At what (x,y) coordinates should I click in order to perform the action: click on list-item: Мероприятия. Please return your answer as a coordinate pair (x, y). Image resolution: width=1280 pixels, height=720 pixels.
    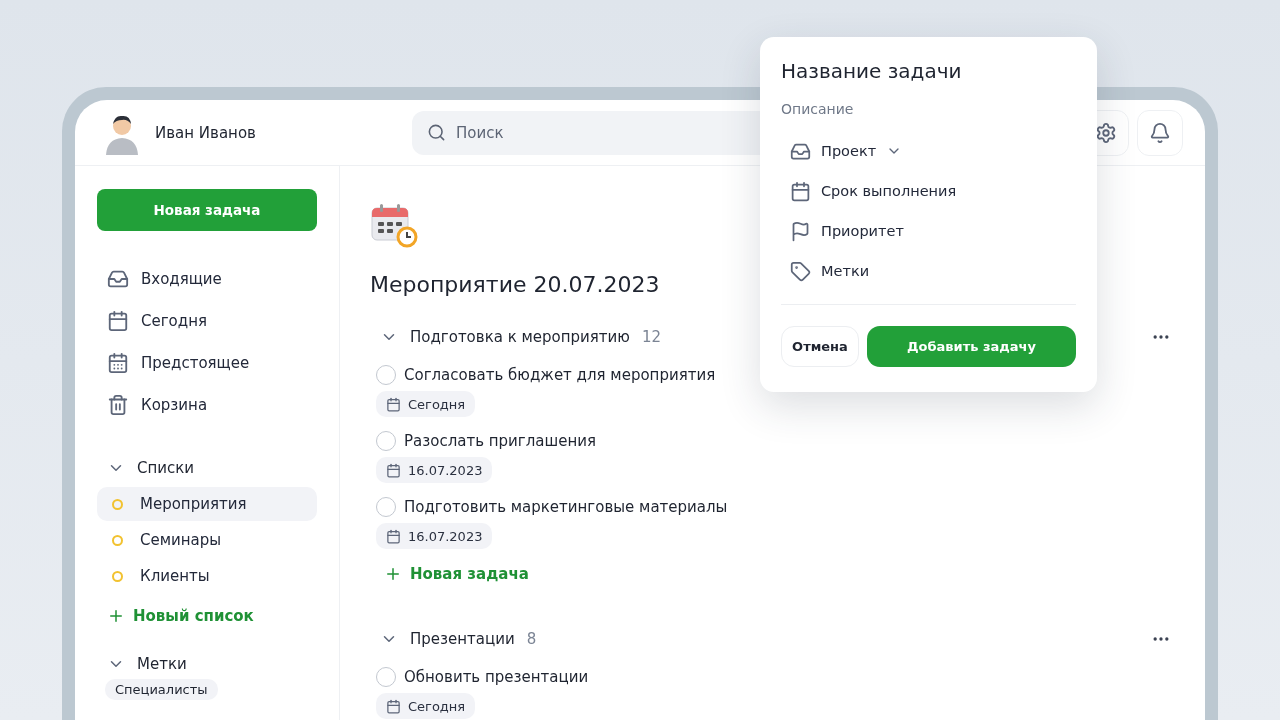
    Looking at the image, I should click on (207, 504).